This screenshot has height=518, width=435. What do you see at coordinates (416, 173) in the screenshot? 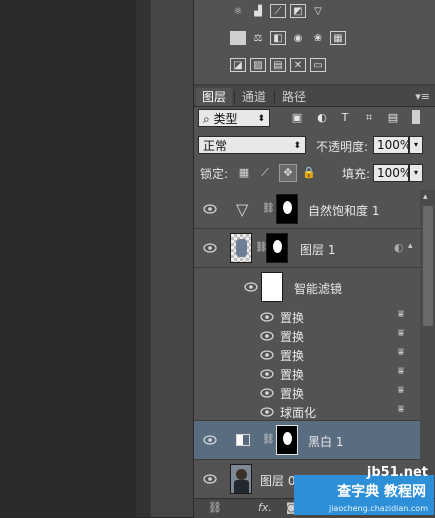
I see `fill-dropdown-button: ▾` at bounding box center [416, 173].